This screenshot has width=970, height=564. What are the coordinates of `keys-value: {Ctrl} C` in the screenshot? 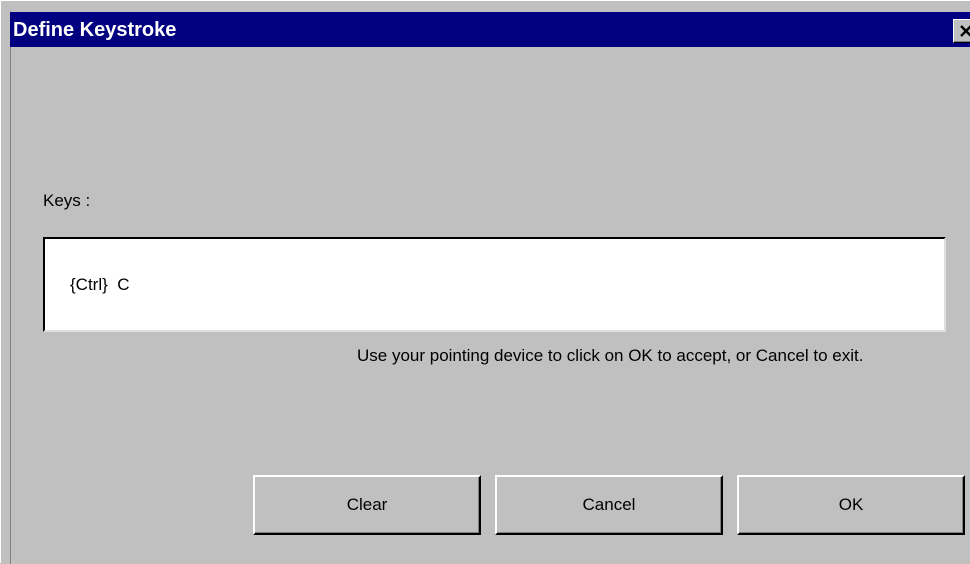 It's located at (100, 284).